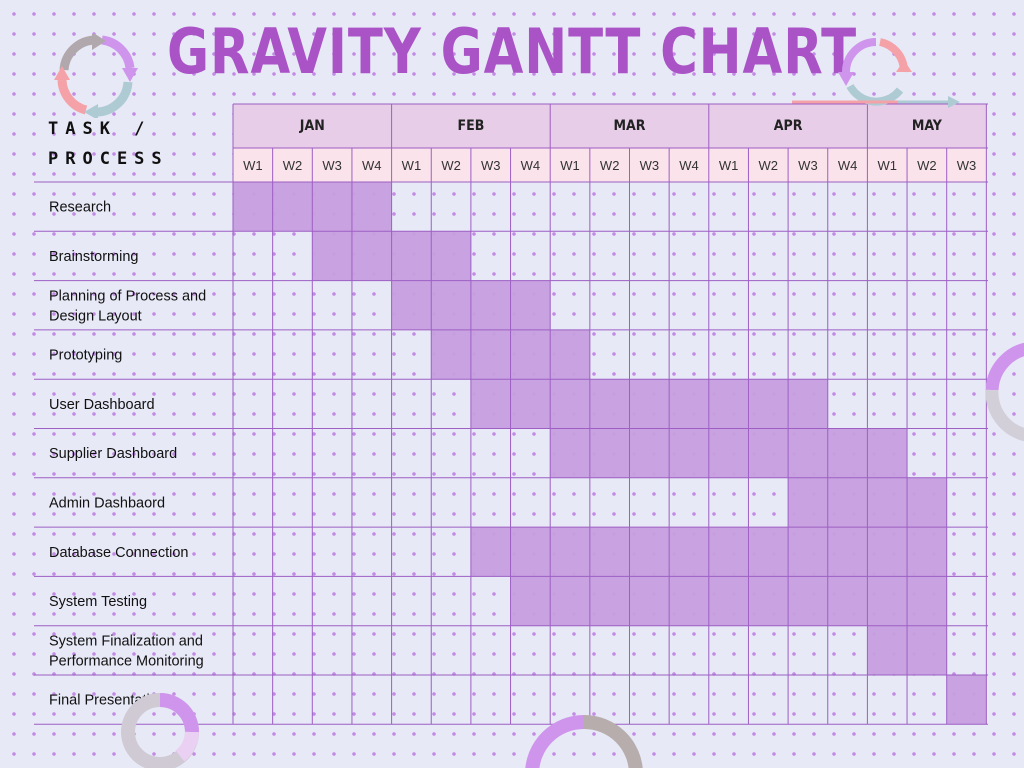 This screenshot has height=768, width=1024. I want to click on task-label-line: Prototyping, so click(85, 356).